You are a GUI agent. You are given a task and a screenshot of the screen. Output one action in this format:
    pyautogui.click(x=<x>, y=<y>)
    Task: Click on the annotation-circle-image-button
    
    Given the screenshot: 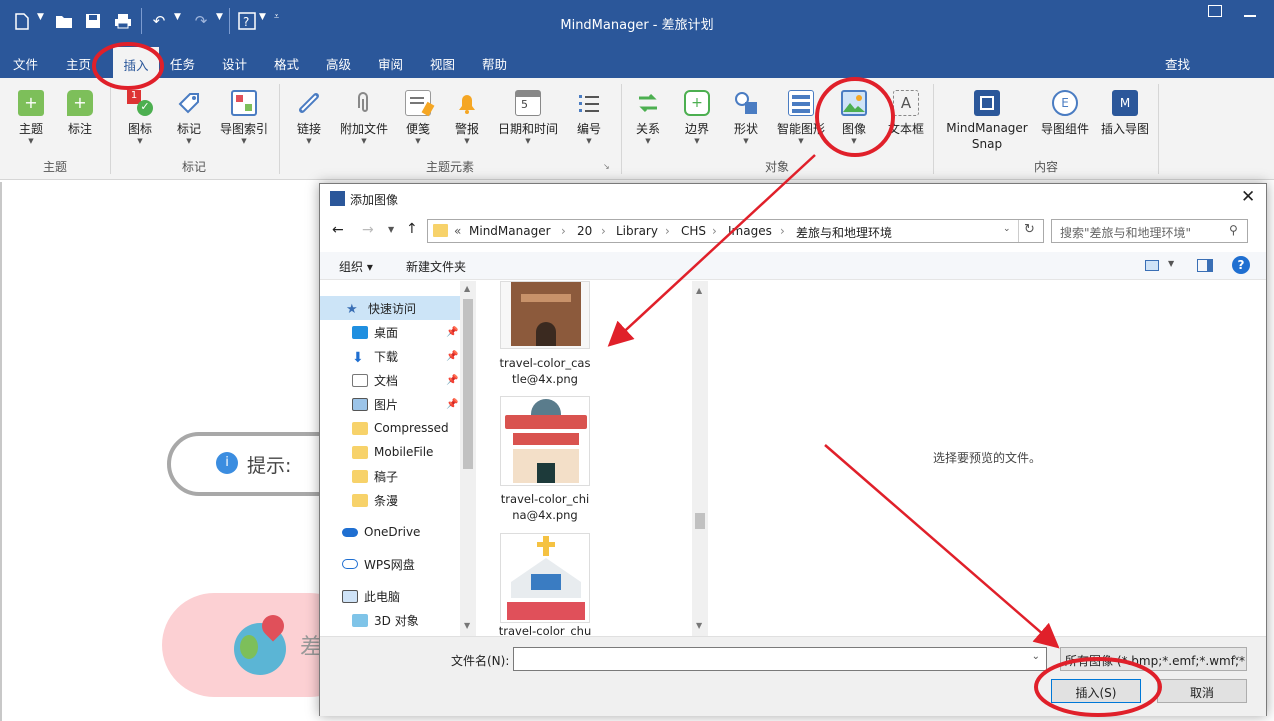 What is the action you would take?
    pyautogui.click(x=855, y=117)
    